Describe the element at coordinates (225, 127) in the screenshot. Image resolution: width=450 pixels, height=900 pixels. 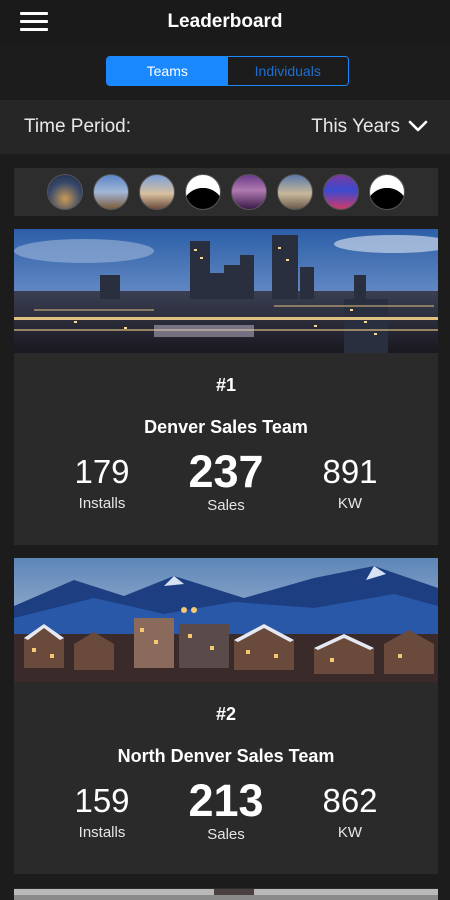
I see `time-period-filter: Time Period: This Years` at that location.